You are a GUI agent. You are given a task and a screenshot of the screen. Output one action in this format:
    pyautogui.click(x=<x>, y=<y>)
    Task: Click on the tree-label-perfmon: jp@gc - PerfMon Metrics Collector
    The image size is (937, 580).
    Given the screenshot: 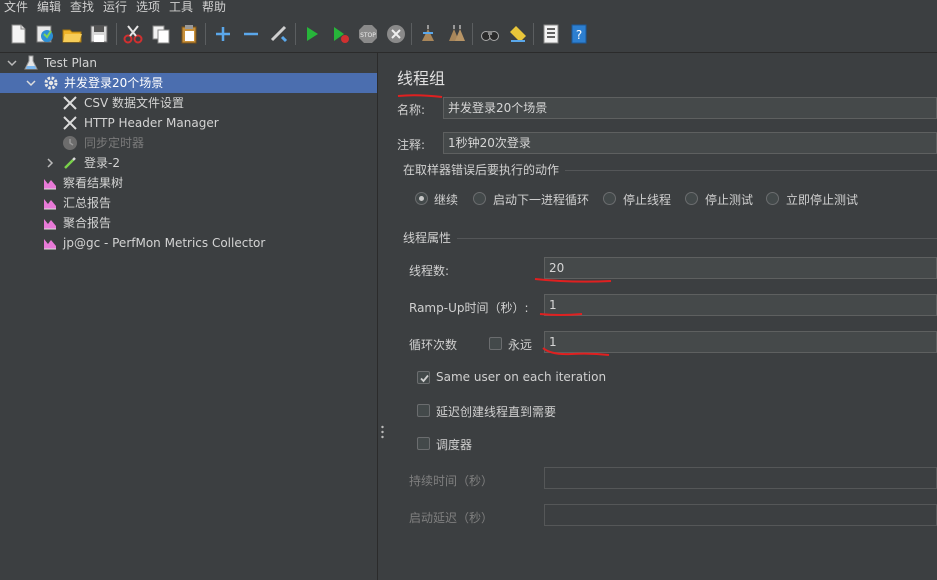 What is the action you would take?
    pyautogui.click(x=164, y=243)
    